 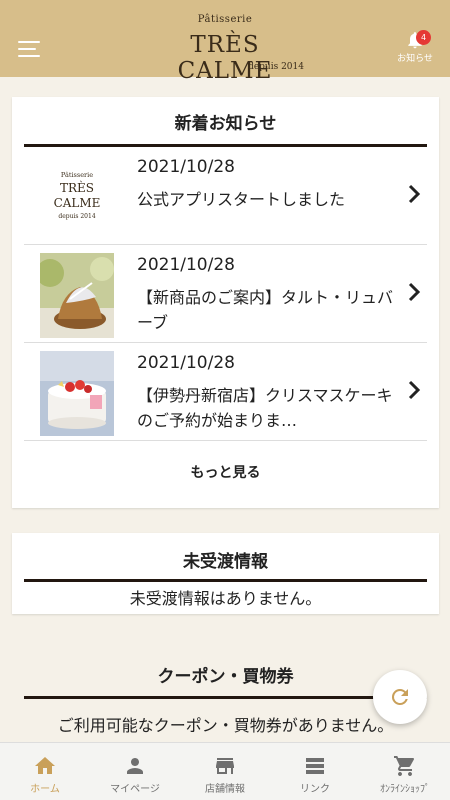 What do you see at coordinates (225, 19) in the screenshot?
I see `logo-small-text: Pâtisserie` at bounding box center [225, 19].